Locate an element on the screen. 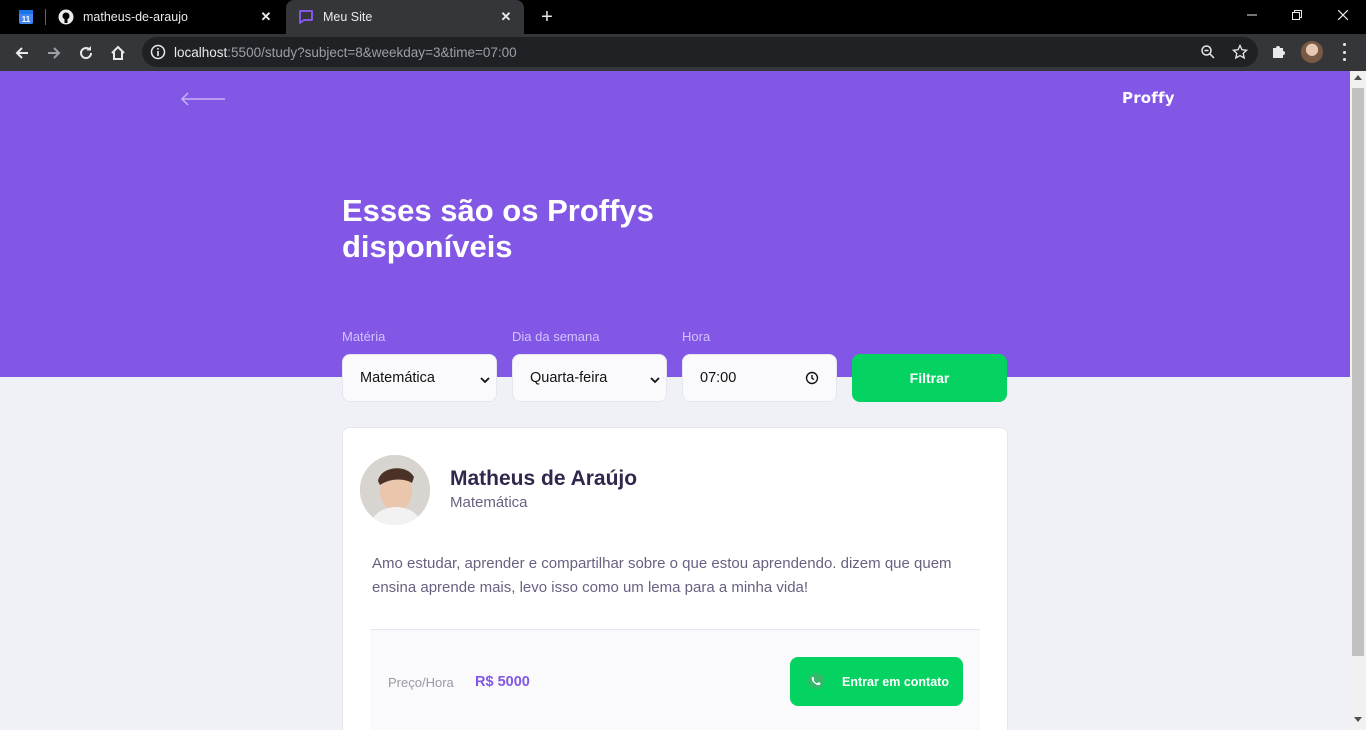 The image size is (1366, 730). page-title: Esses são os Proffys disponíveis is located at coordinates (498, 228).